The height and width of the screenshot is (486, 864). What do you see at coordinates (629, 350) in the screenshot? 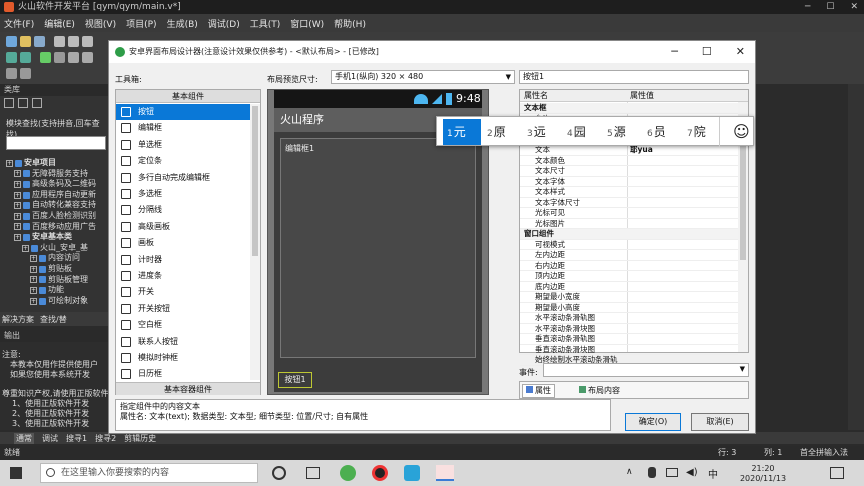
I see `property-row: 垂直滚动条滑块图` at bounding box center [629, 350].